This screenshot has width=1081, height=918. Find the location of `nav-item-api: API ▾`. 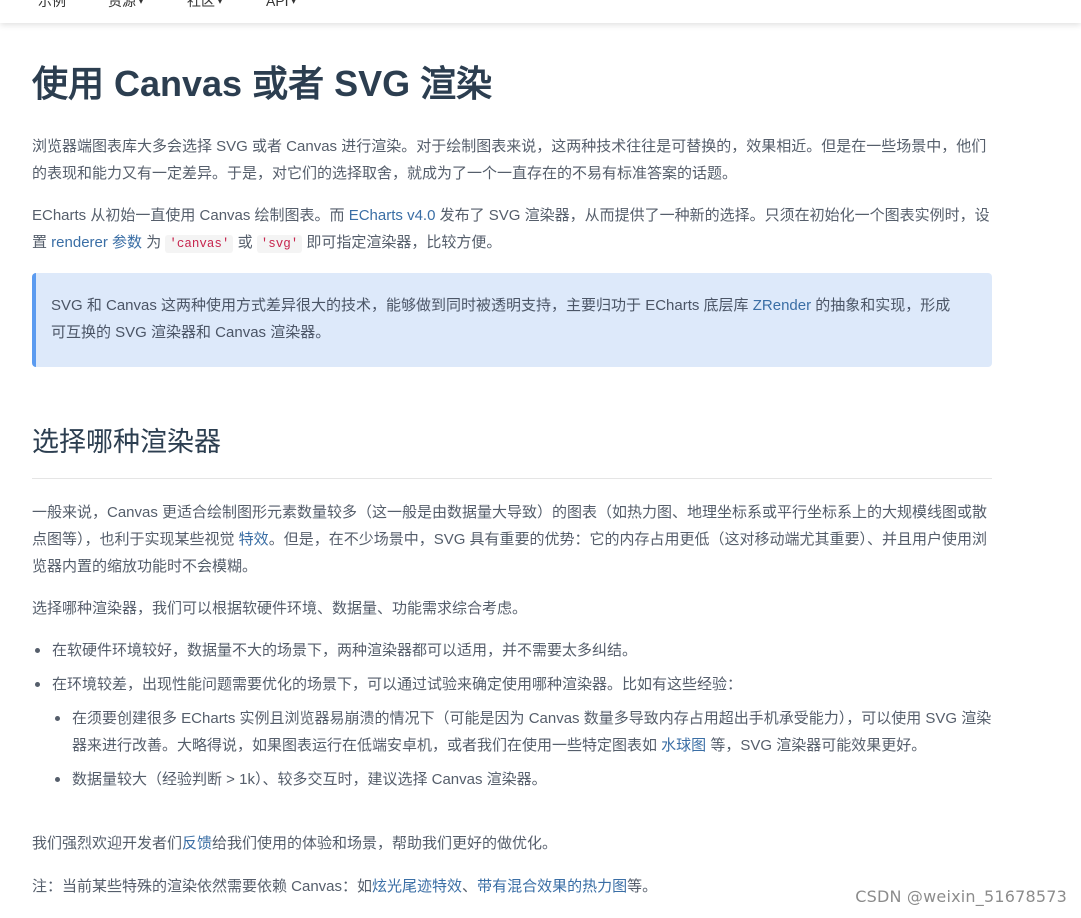

nav-item-api: API ▾ is located at coordinates (281, 5).